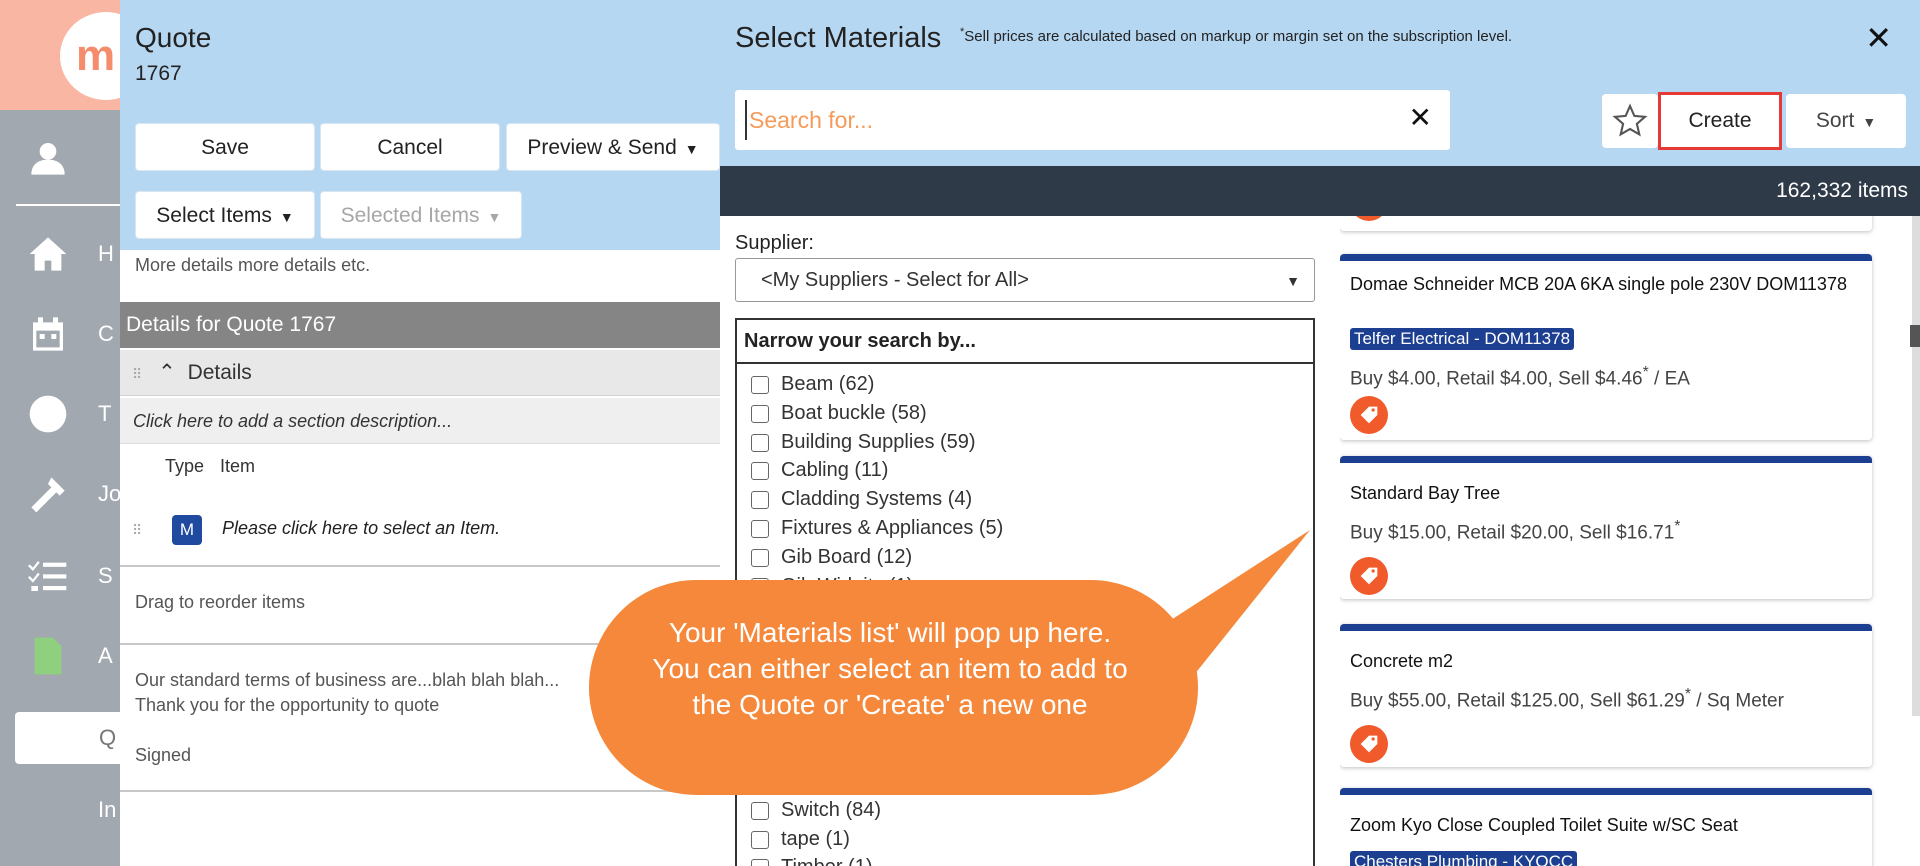 This screenshot has width=1920, height=866. I want to click on drag-reorder-hint: Drag to reorder items, so click(220, 602).